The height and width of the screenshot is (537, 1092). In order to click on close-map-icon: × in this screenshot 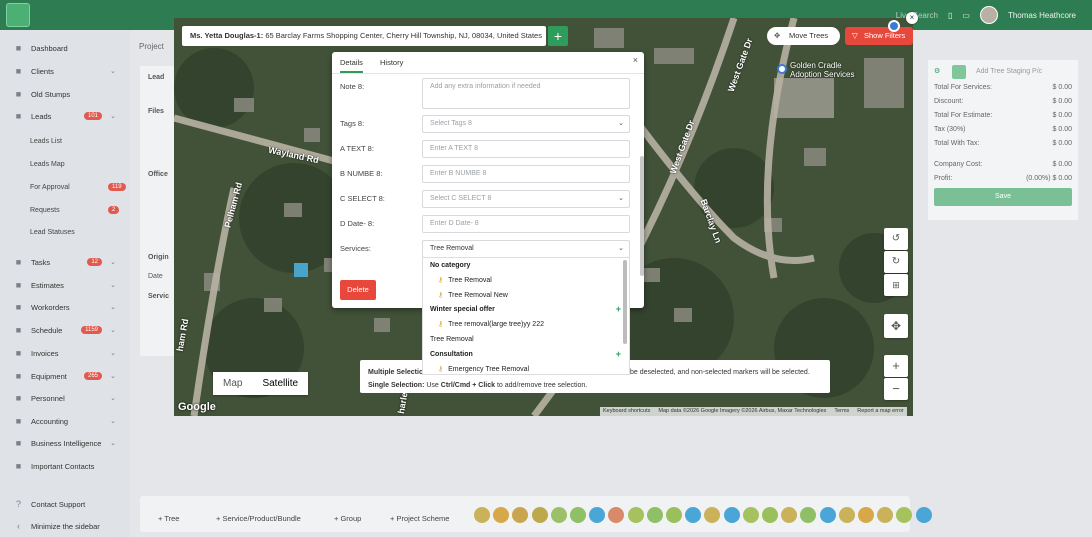, I will do `click(912, 18)`.